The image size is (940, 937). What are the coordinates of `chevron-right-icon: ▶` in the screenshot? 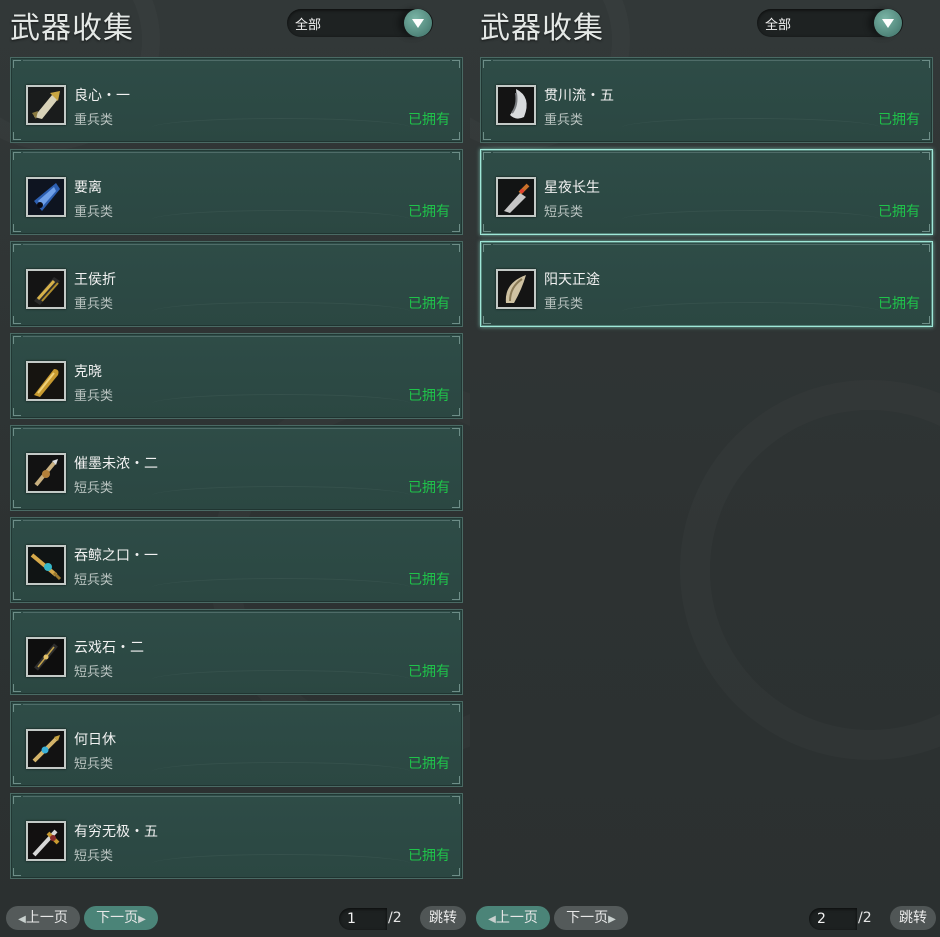 It's located at (612, 919).